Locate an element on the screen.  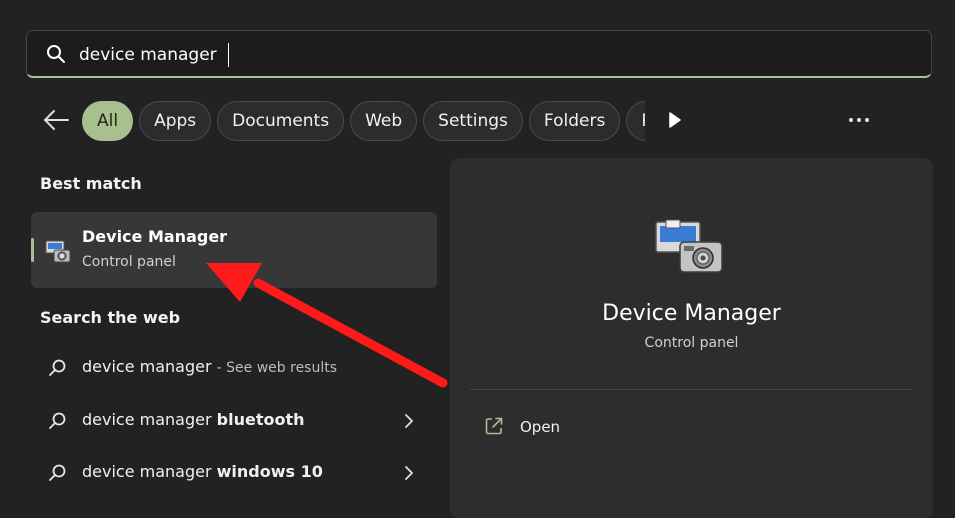
preview-title: Device Manager is located at coordinates (691, 313).